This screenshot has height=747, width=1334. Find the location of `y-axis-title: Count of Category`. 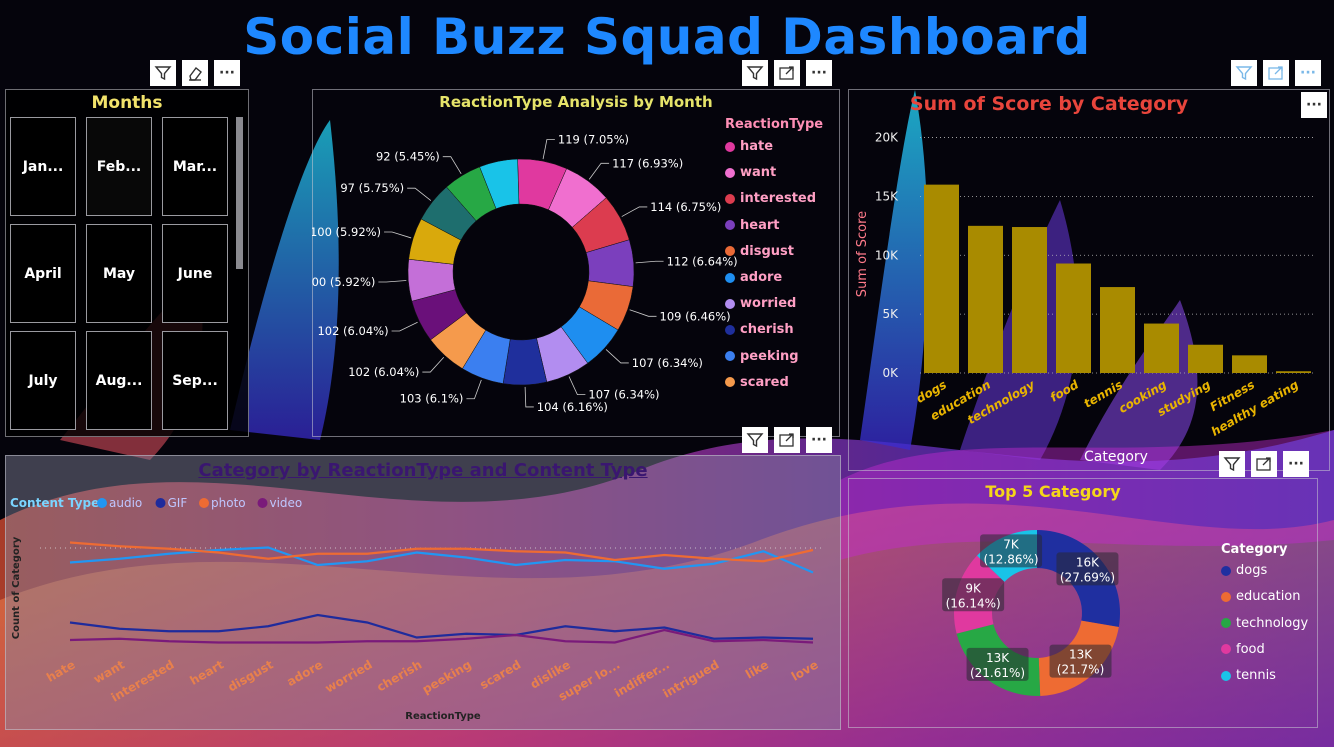

y-axis-title: Count of Category is located at coordinates (16, 587).